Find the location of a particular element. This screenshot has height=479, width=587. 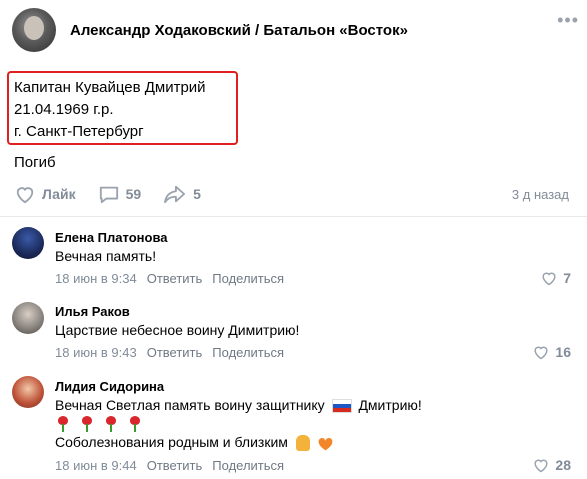

comment-text-part-1: Вечная Светлая память воину защитнику is located at coordinates (190, 405).